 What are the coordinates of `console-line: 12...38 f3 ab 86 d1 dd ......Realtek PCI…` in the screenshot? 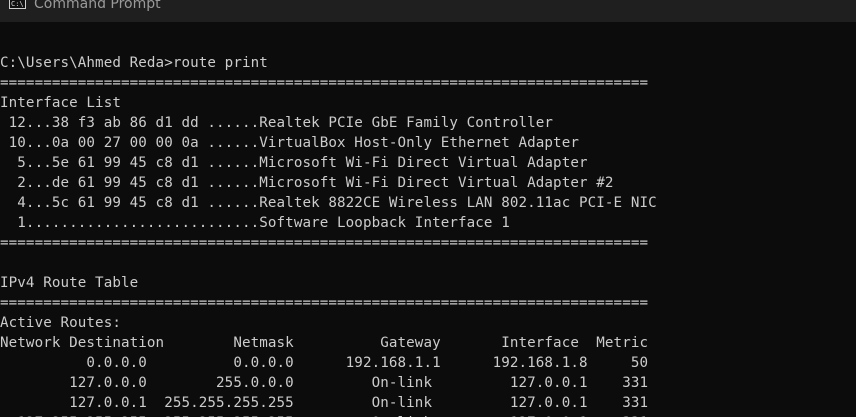 It's located at (277, 123).